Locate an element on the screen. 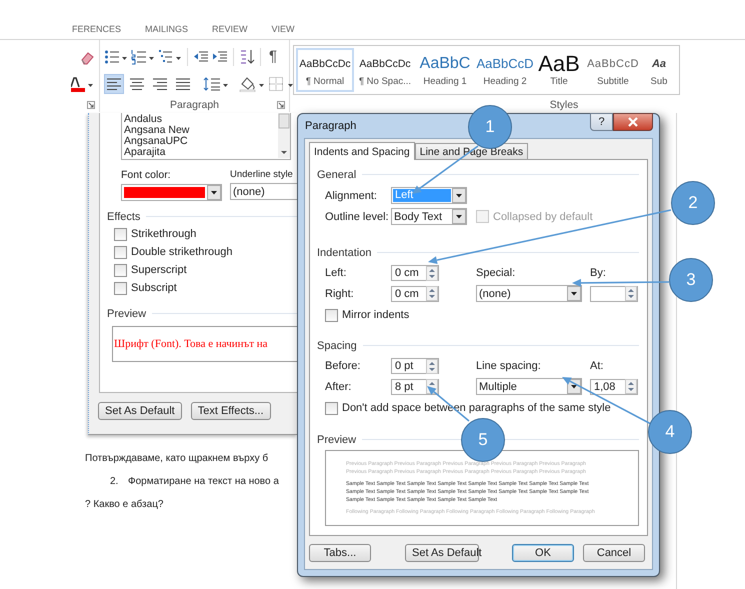 The image size is (745, 589). spin-box: 0 pt is located at coordinates (415, 366).